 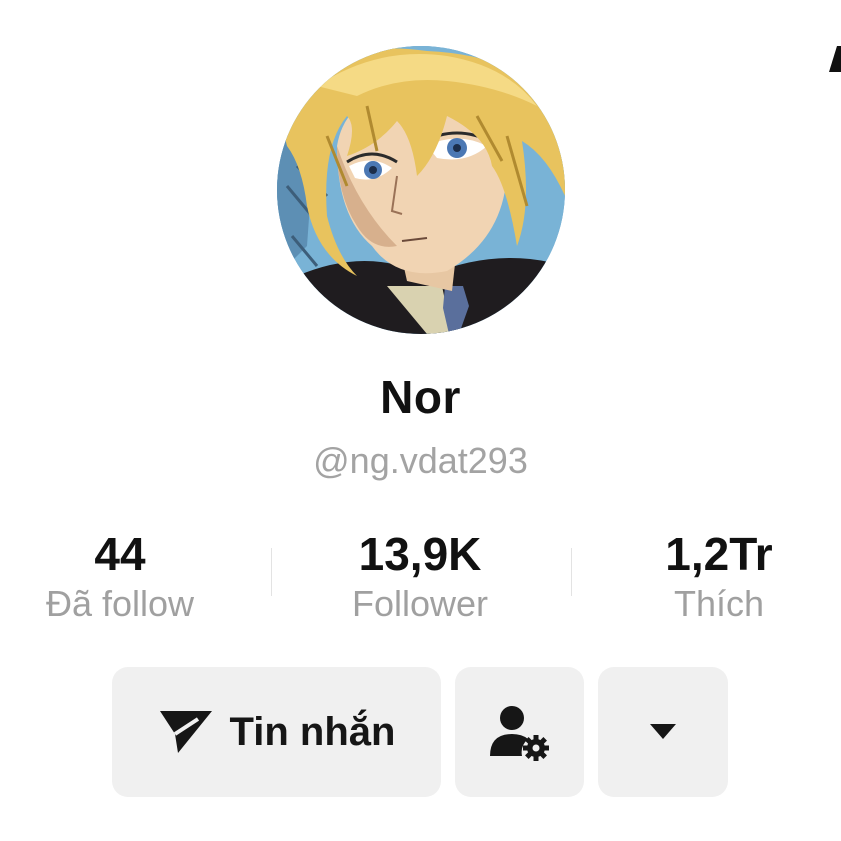 What do you see at coordinates (719, 554) in the screenshot?
I see `stat-value: 1,2Tr` at bounding box center [719, 554].